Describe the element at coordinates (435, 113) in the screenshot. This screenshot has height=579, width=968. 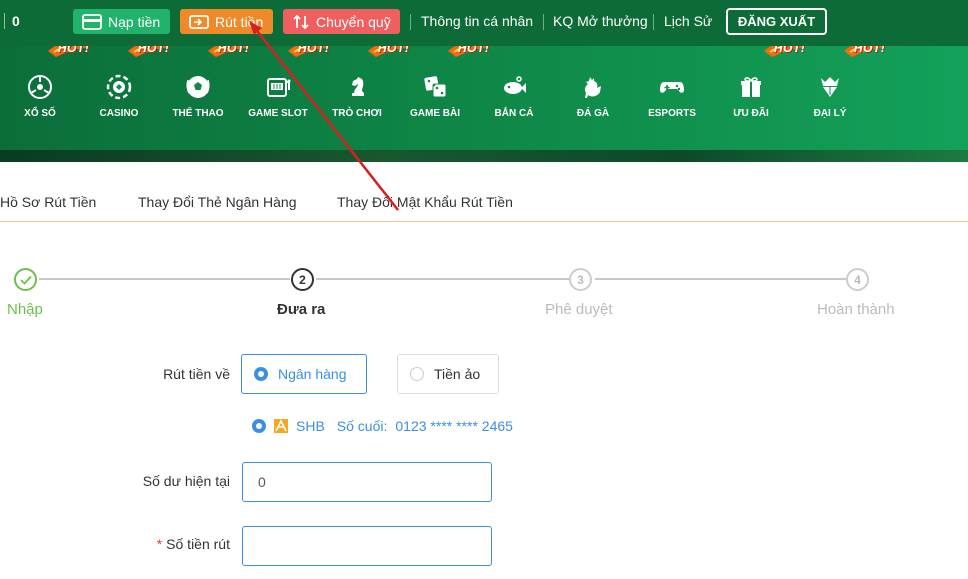
I see `nav-item-label: GAME BÀI` at that location.